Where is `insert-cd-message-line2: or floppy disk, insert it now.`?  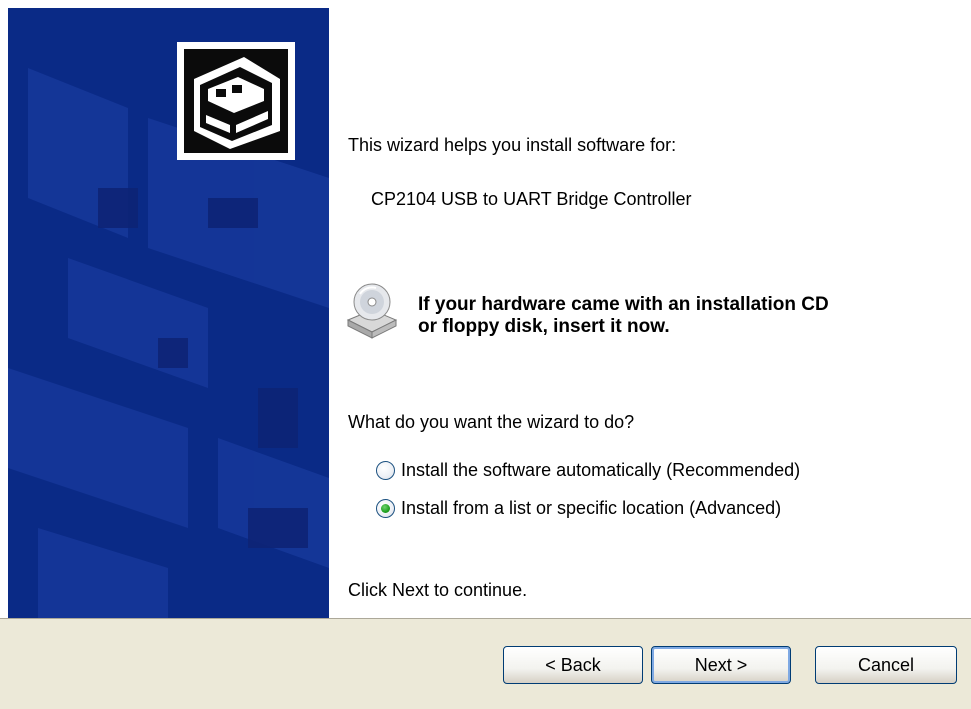
insert-cd-message-line2: or floppy disk, insert it now. is located at coordinates (544, 326).